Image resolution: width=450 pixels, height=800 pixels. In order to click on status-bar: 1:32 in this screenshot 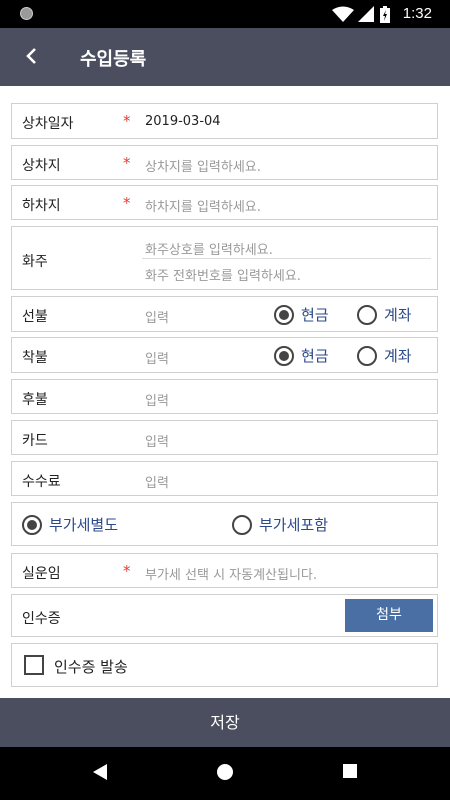, I will do `click(225, 14)`.